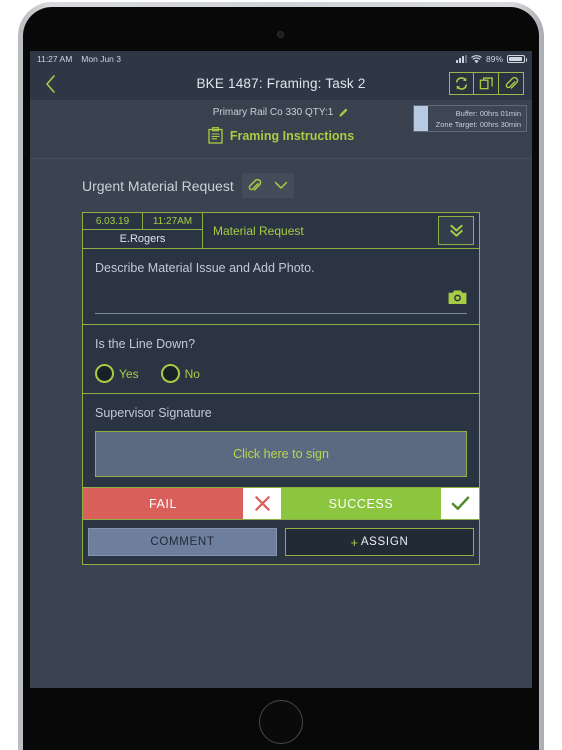  I want to click on card-meta: 6.03.19 11:27AM E.Rogers, so click(143, 230).